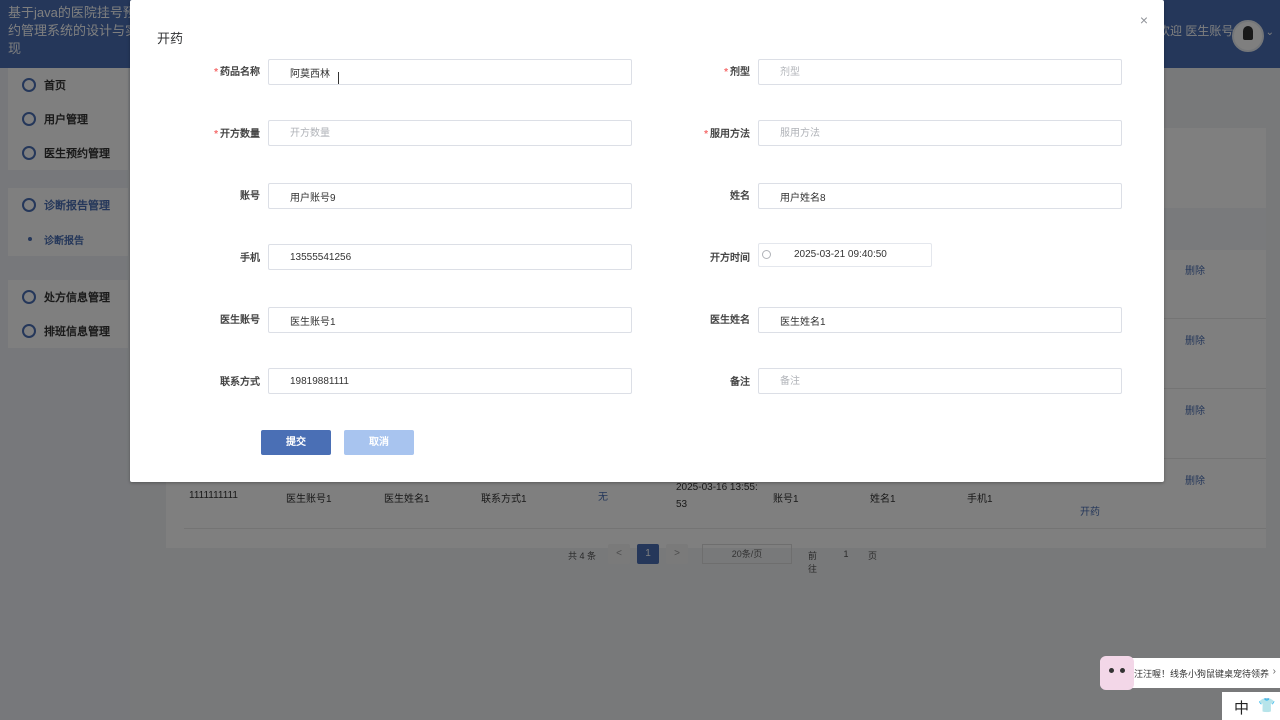 Image resolution: width=1280 pixels, height=720 pixels. I want to click on doctor-name-label: 医生姓名, so click(730, 320).